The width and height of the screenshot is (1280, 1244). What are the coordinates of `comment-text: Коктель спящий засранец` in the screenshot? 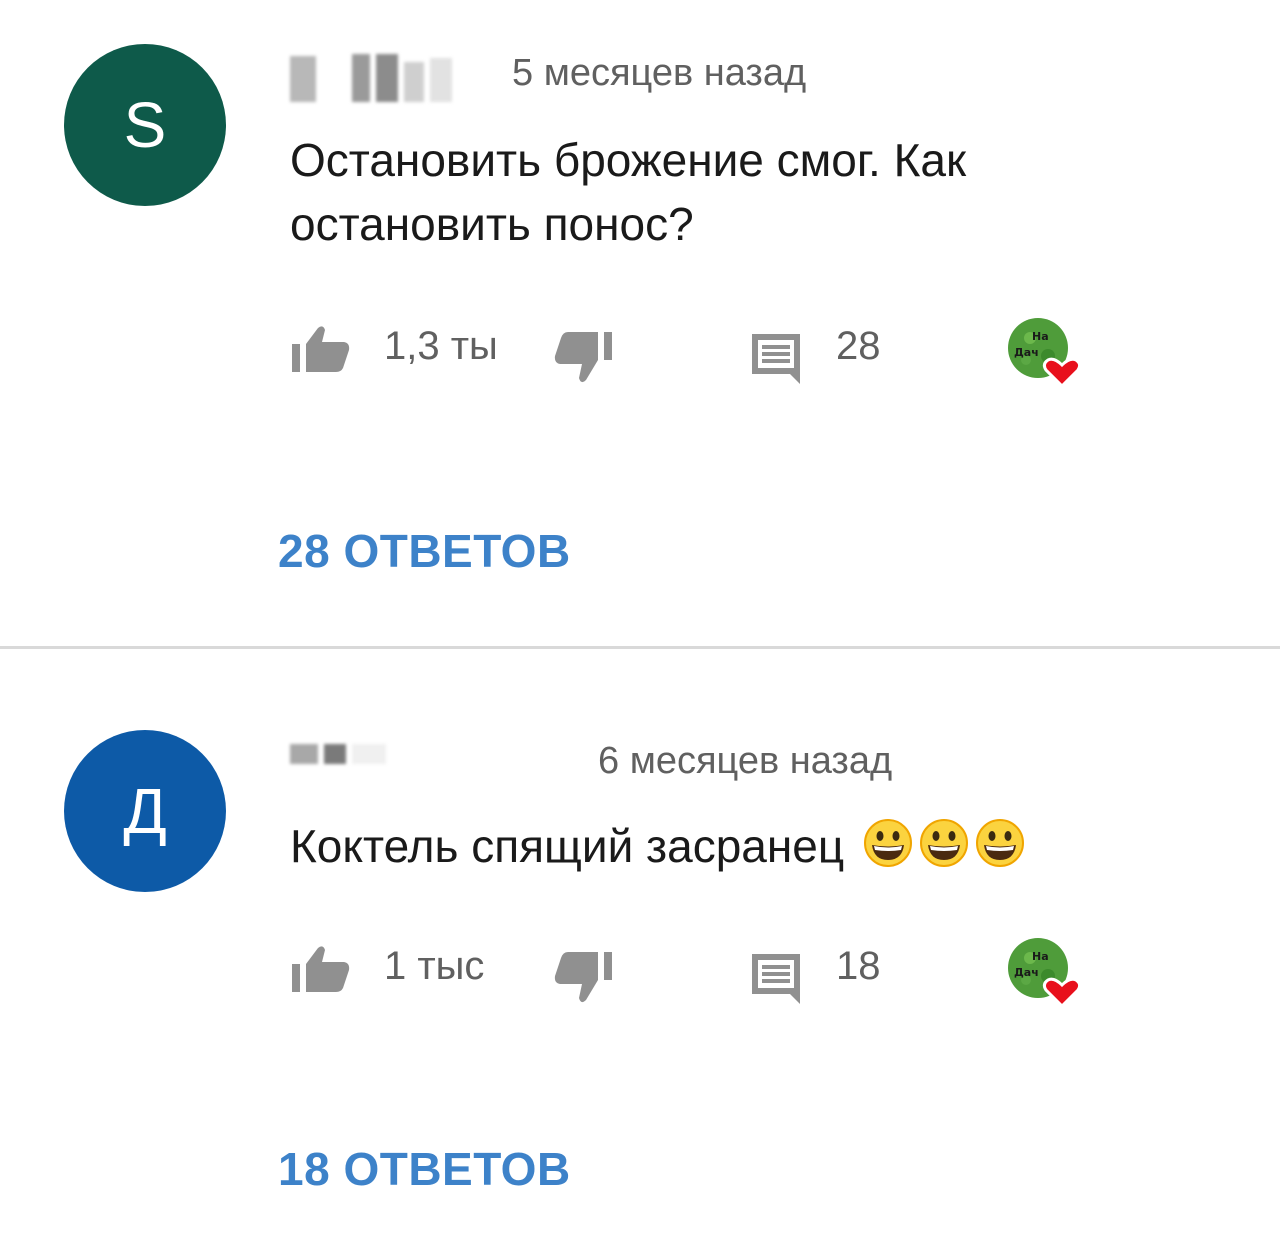 It's located at (750, 846).